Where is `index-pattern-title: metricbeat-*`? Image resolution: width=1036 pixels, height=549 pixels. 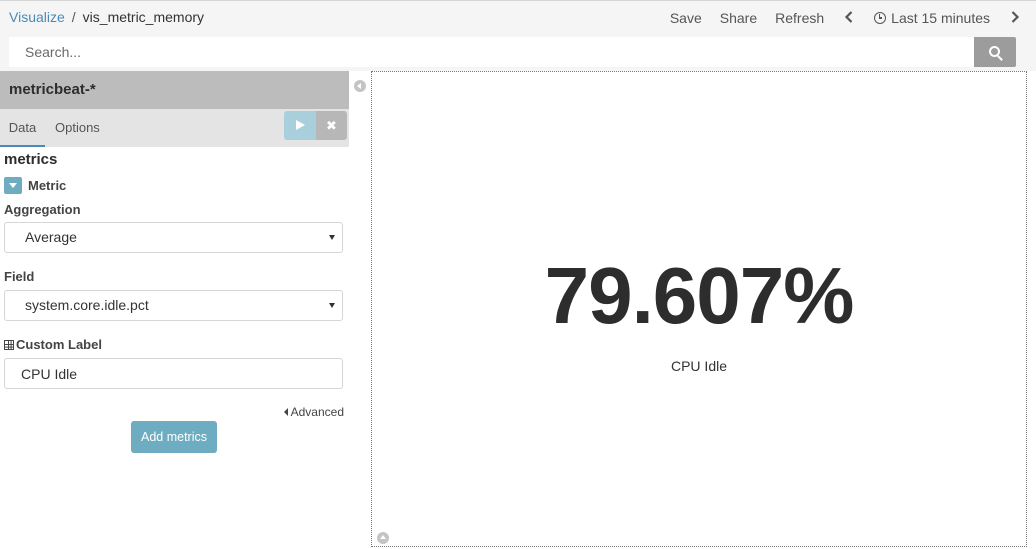 index-pattern-title: metricbeat-* is located at coordinates (174, 90).